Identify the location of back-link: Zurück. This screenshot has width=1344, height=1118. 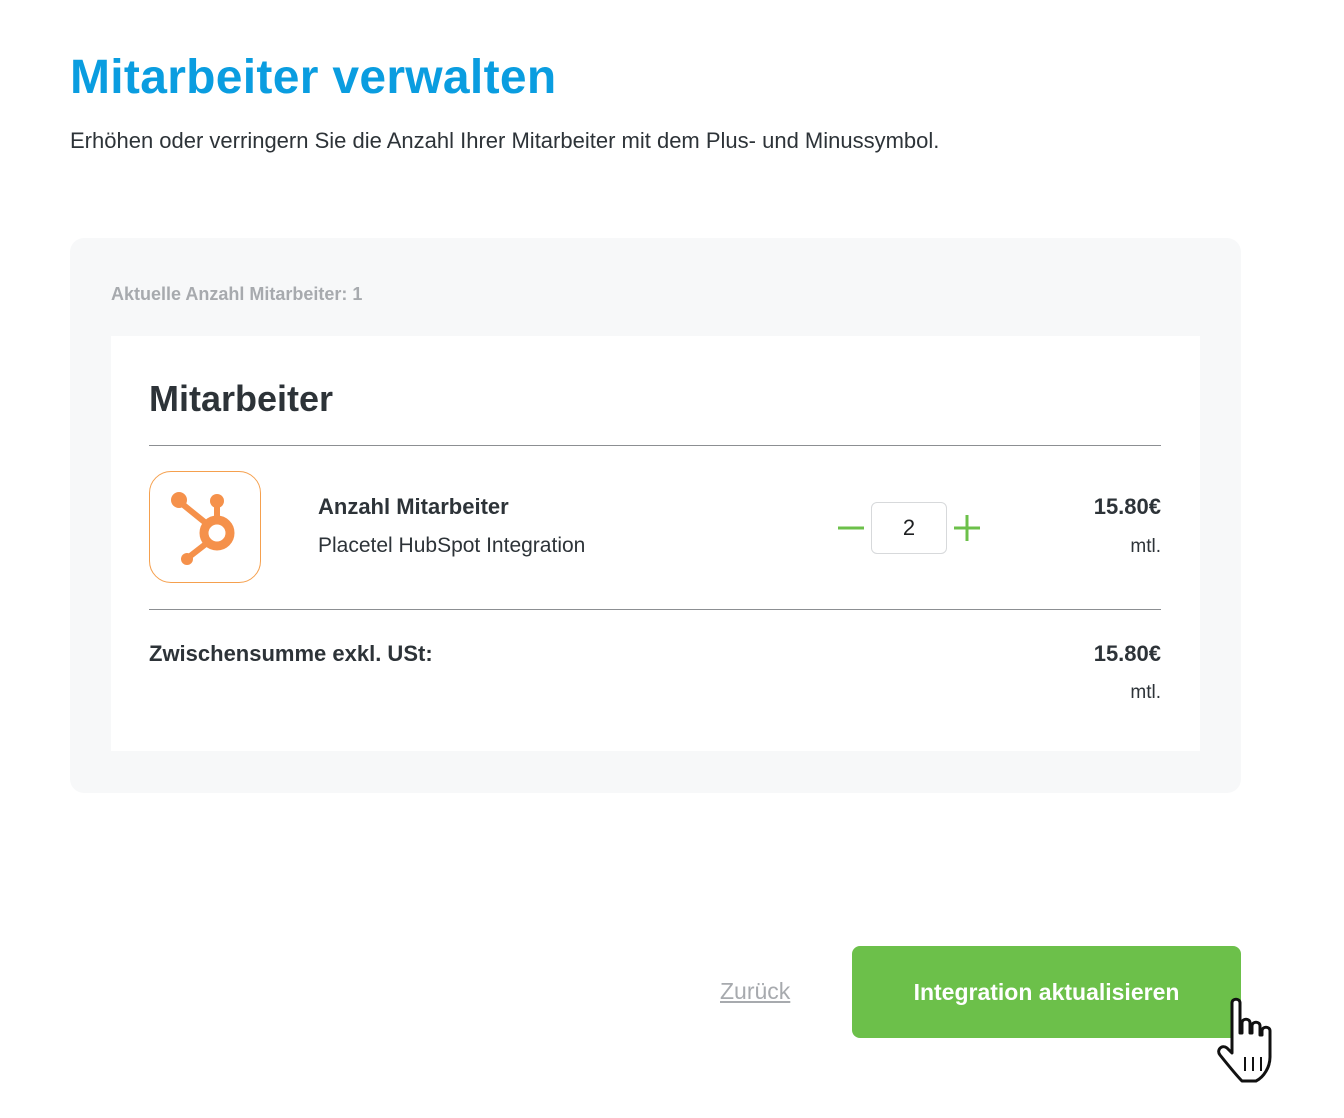
(755, 991).